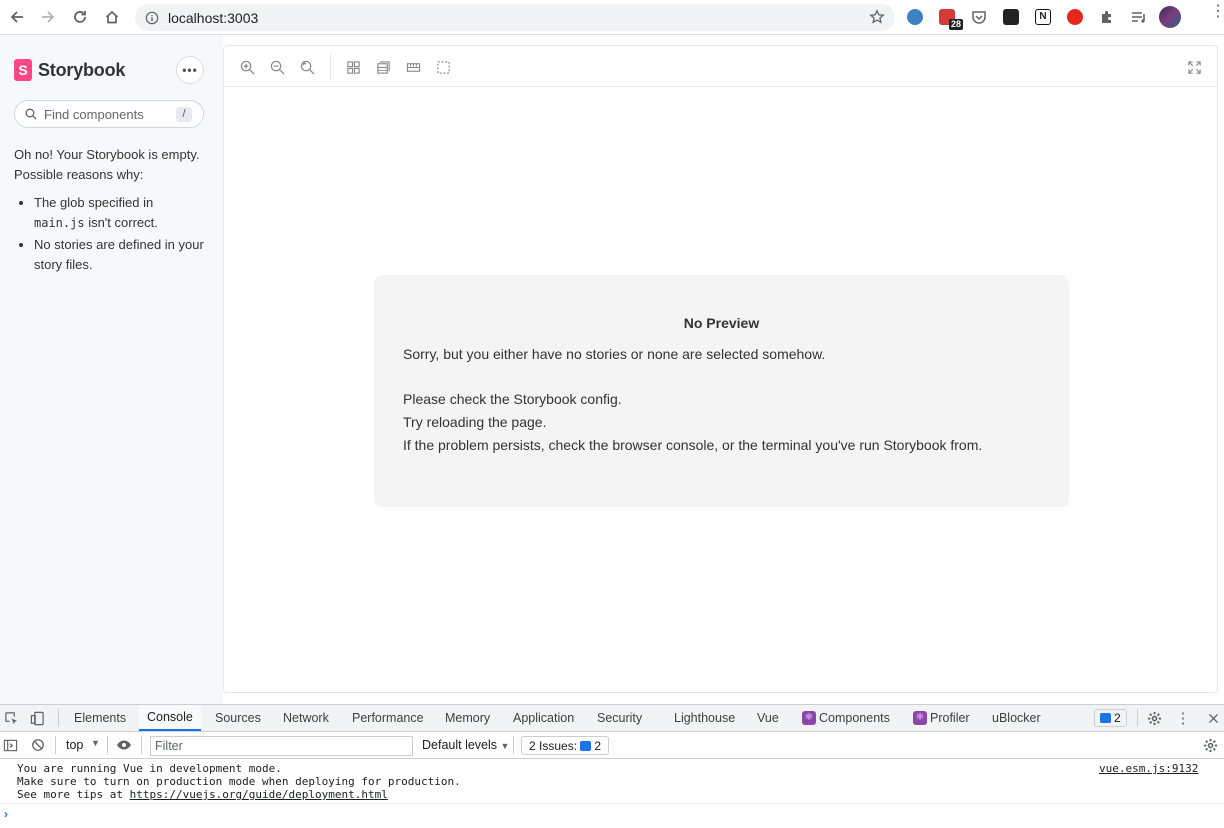  I want to click on dark-extension-icon, so click(1011, 17).